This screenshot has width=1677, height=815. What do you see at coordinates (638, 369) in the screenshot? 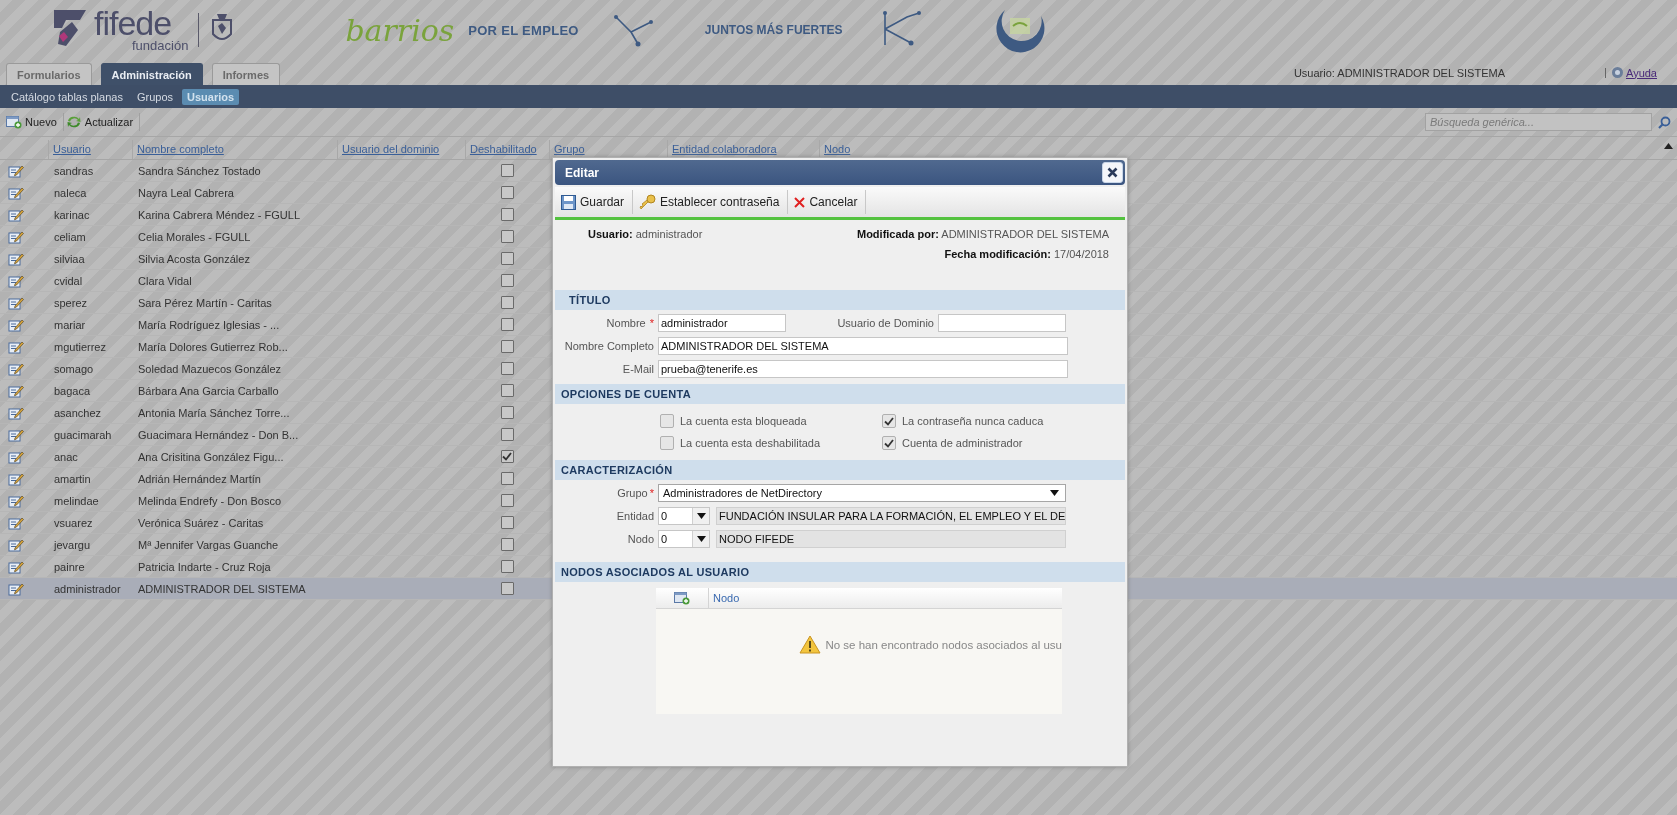
I see `field-label: E-Mail` at bounding box center [638, 369].